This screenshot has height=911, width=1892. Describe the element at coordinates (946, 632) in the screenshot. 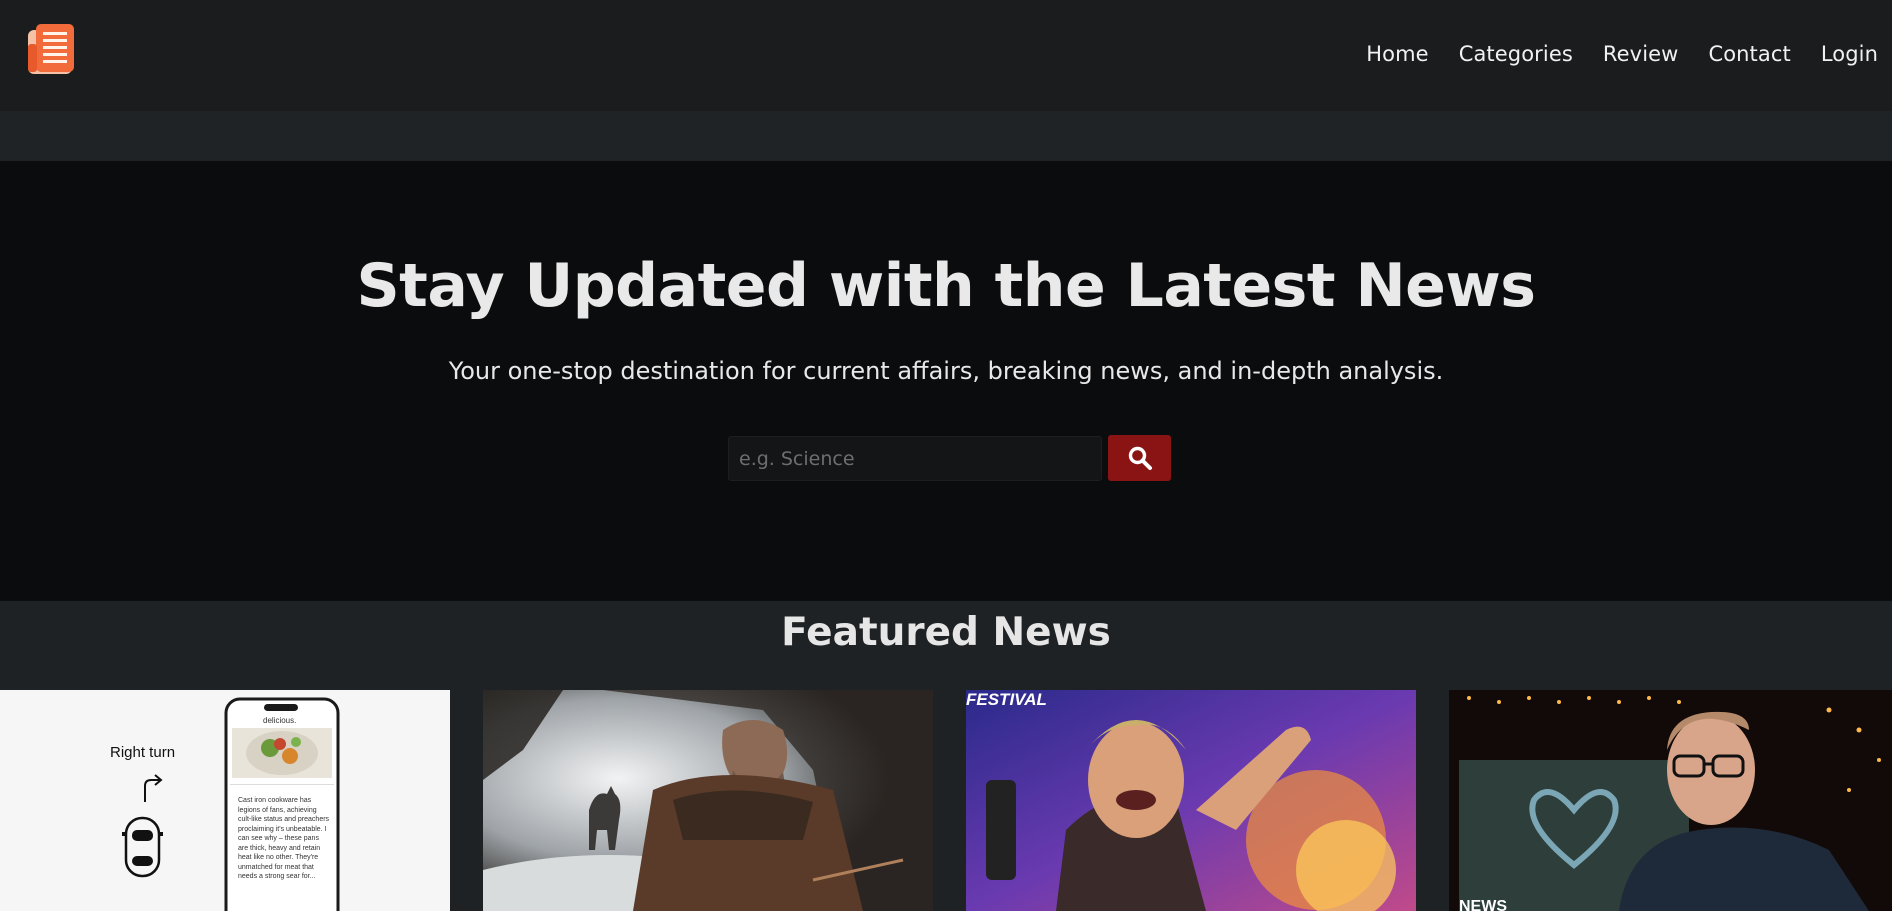

I see `featured-title: Featured News` at that location.